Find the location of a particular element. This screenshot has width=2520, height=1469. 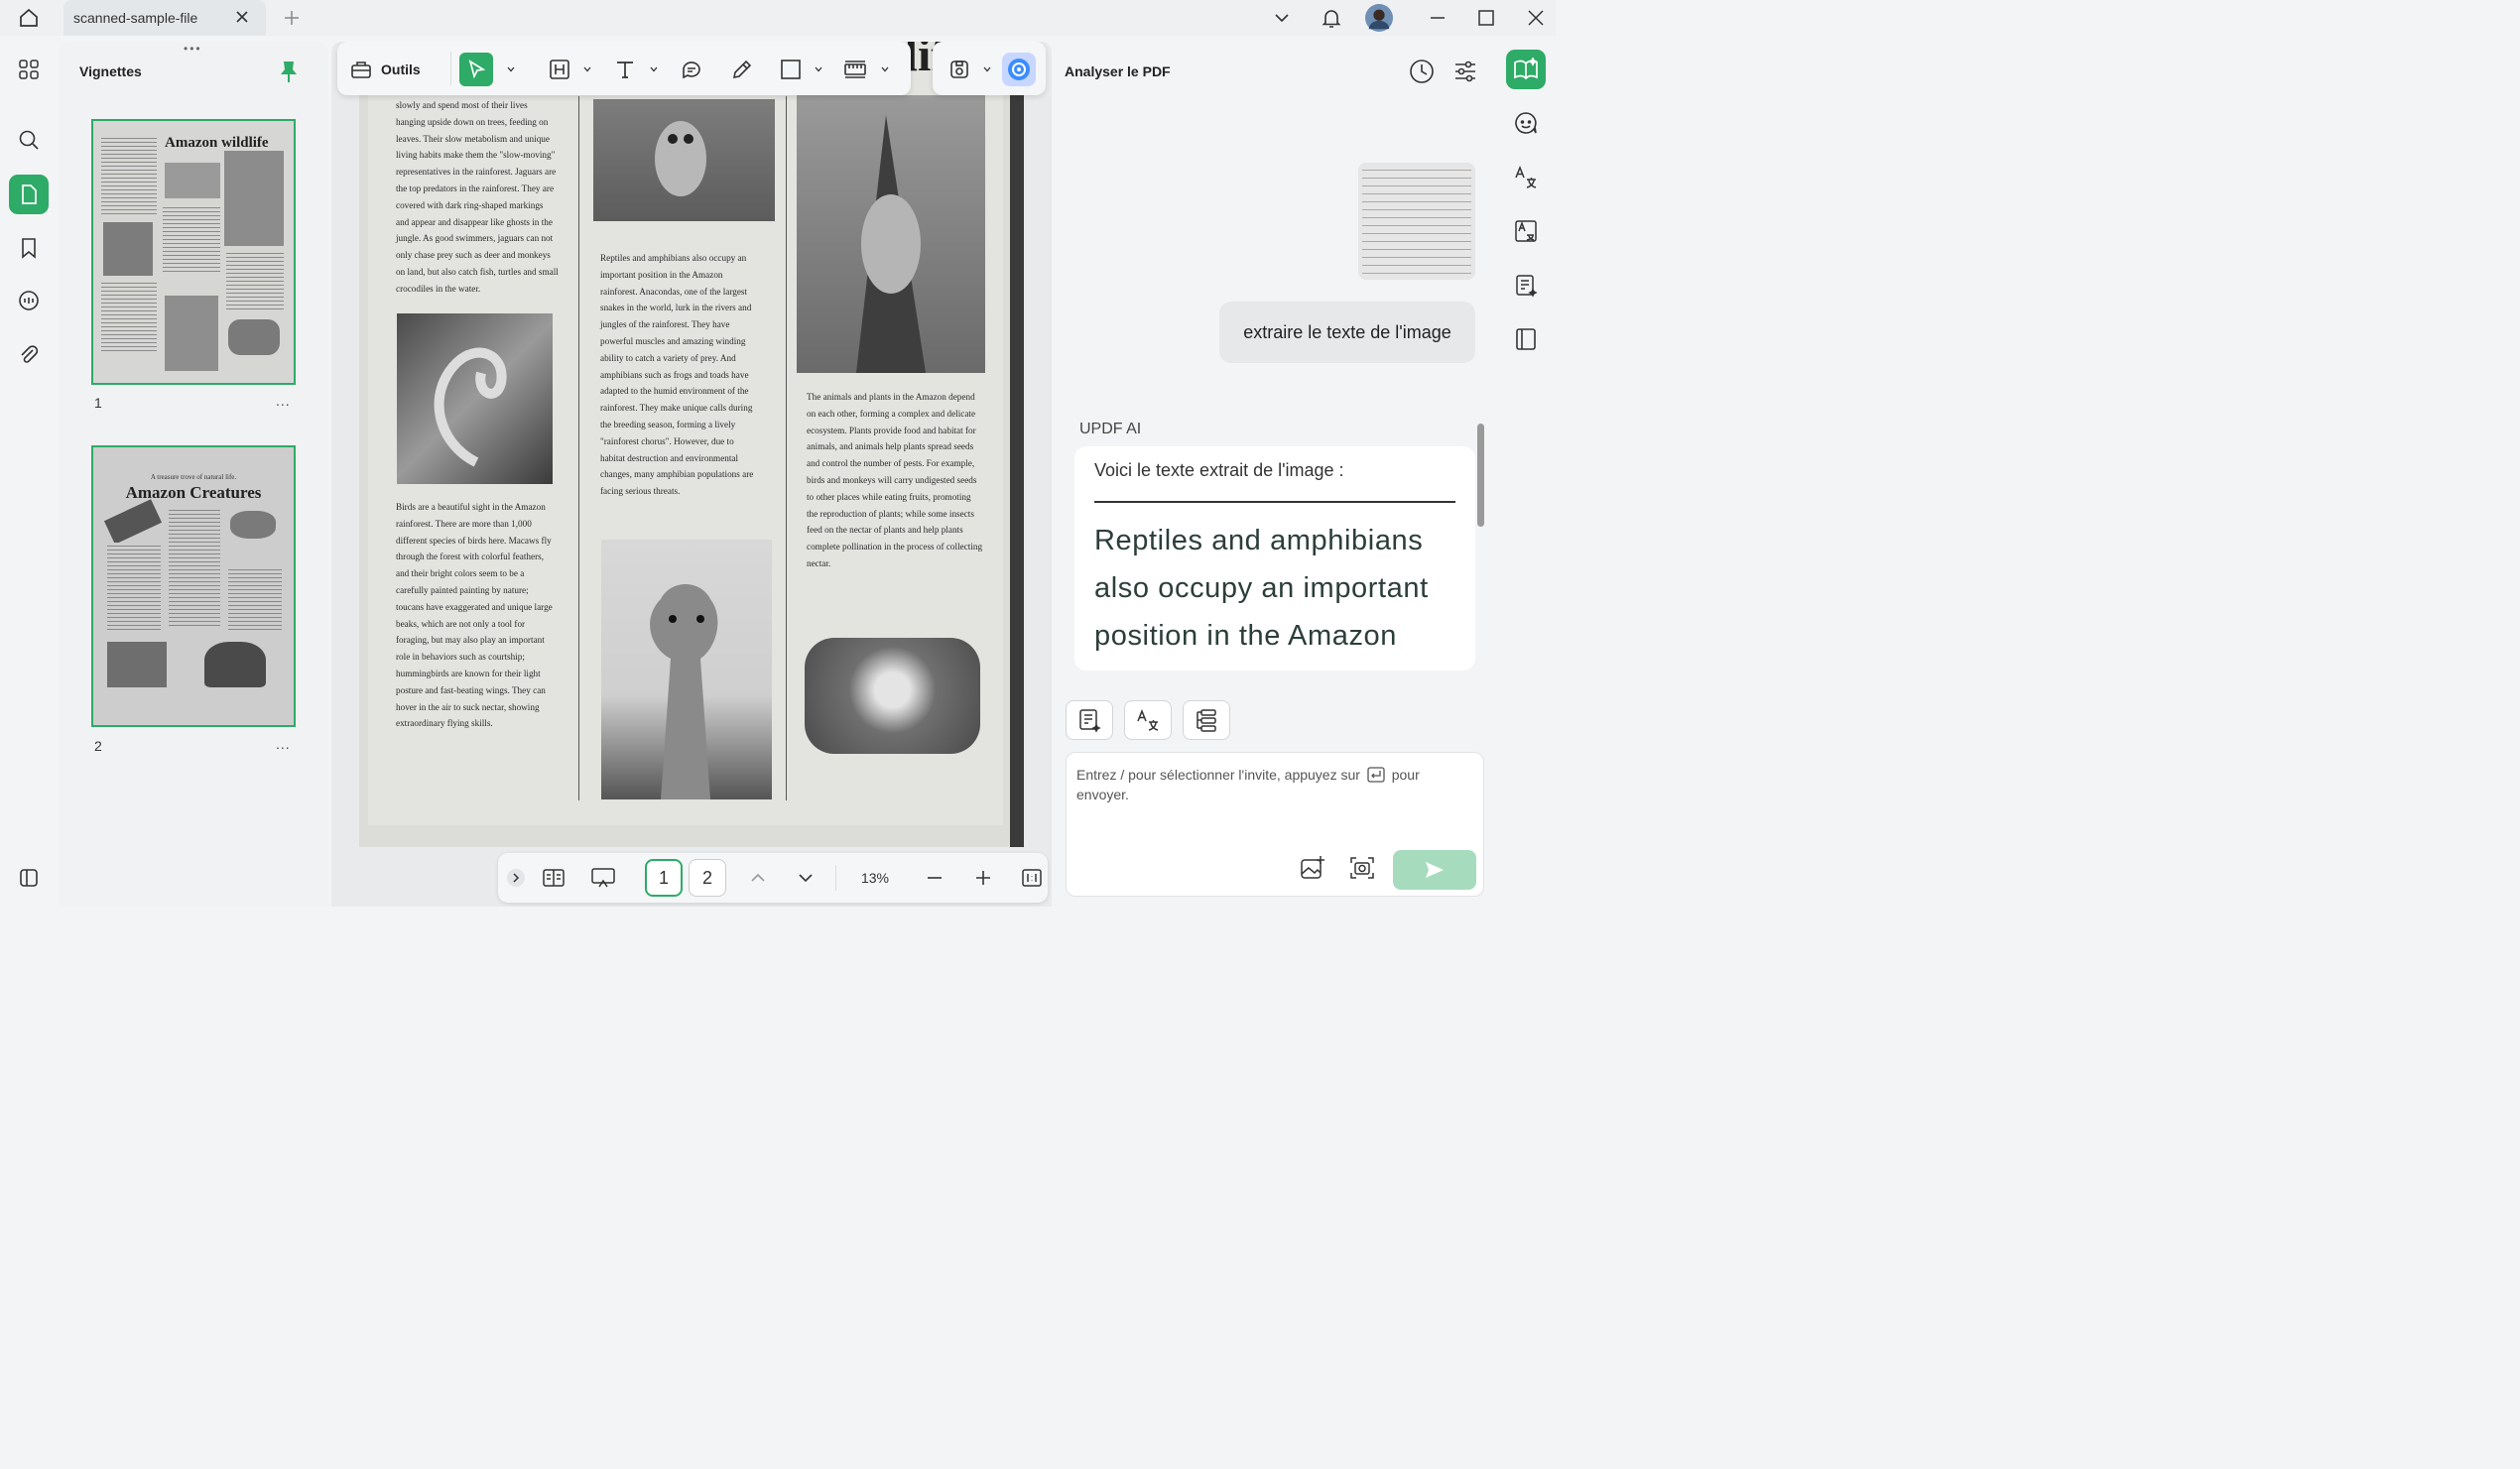

tools-button: Outils is located at coordinates (385, 69).